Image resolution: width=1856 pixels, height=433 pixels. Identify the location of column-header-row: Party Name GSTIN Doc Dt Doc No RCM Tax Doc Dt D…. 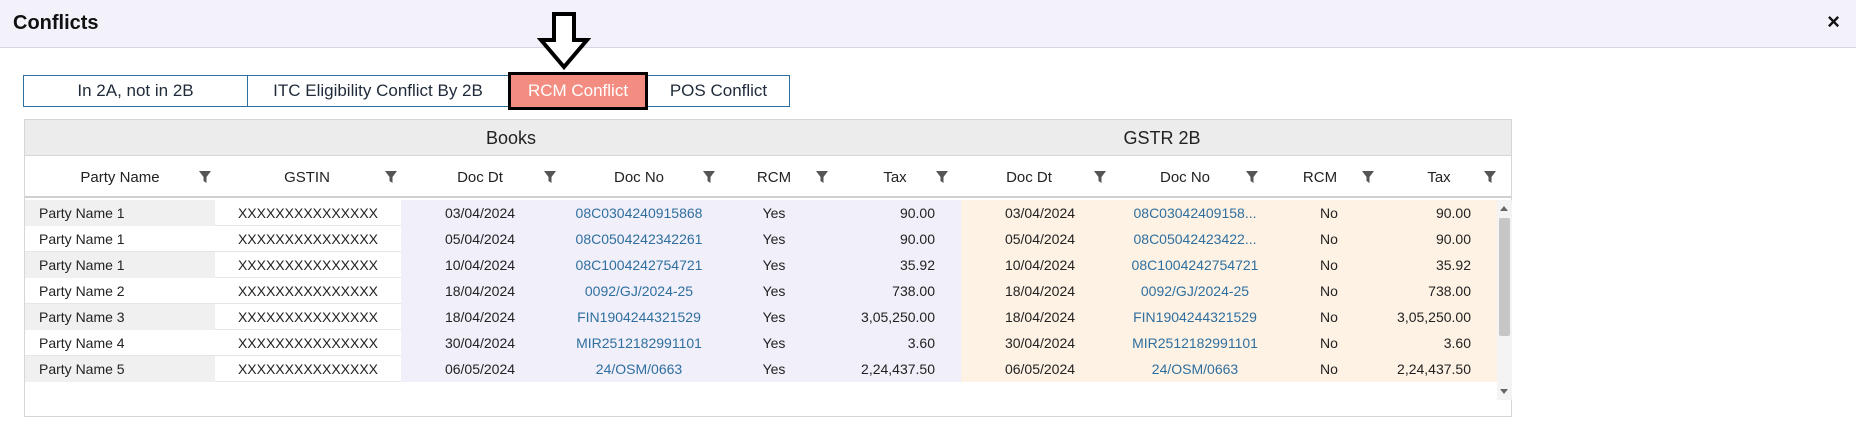
(768, 177).